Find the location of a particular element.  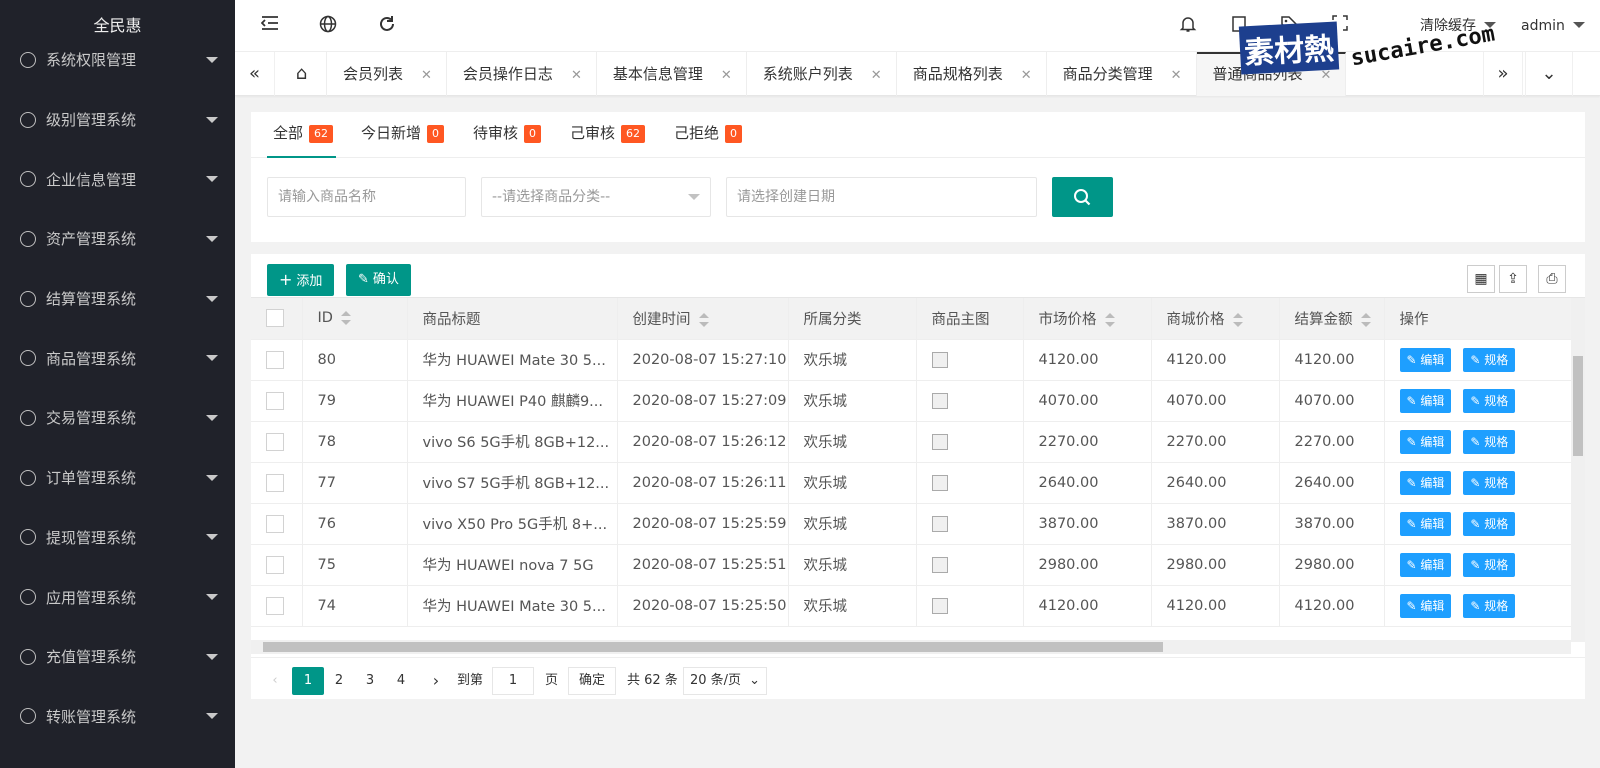

add-button: + 添加 is located at coordinates (301, 280).